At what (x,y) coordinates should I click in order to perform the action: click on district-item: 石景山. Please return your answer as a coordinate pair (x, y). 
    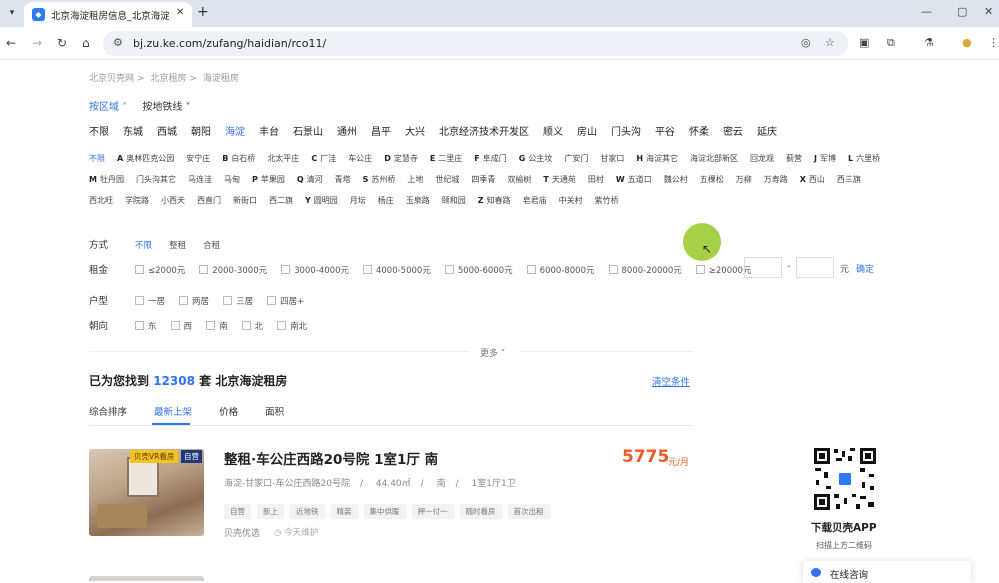
    Looking at the image, I should click on (308, 132).